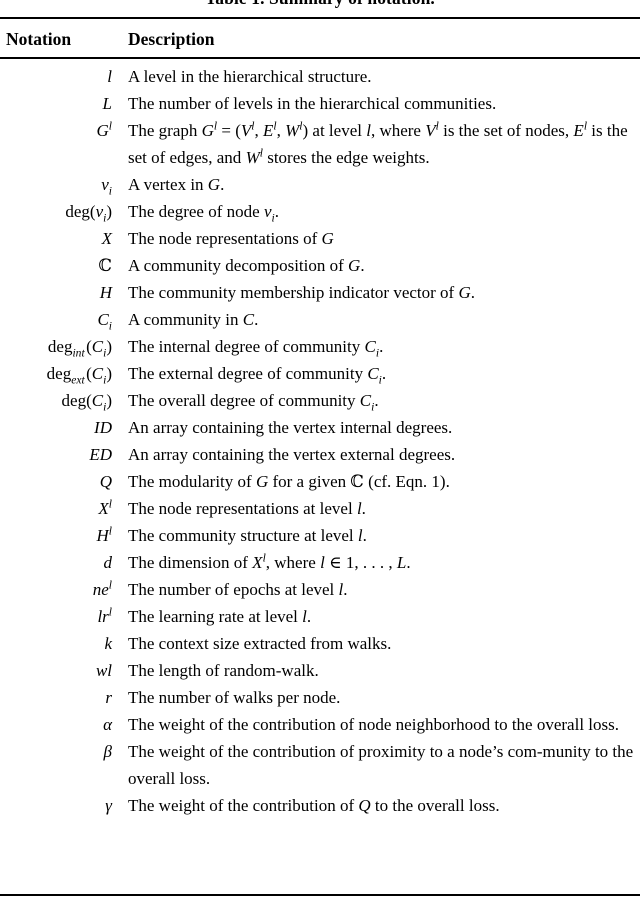  What do you see at coordinates (223, 670) in the screenshot?
I see `description-cell: The length of random-walk.` at bounding box center [223, 670].